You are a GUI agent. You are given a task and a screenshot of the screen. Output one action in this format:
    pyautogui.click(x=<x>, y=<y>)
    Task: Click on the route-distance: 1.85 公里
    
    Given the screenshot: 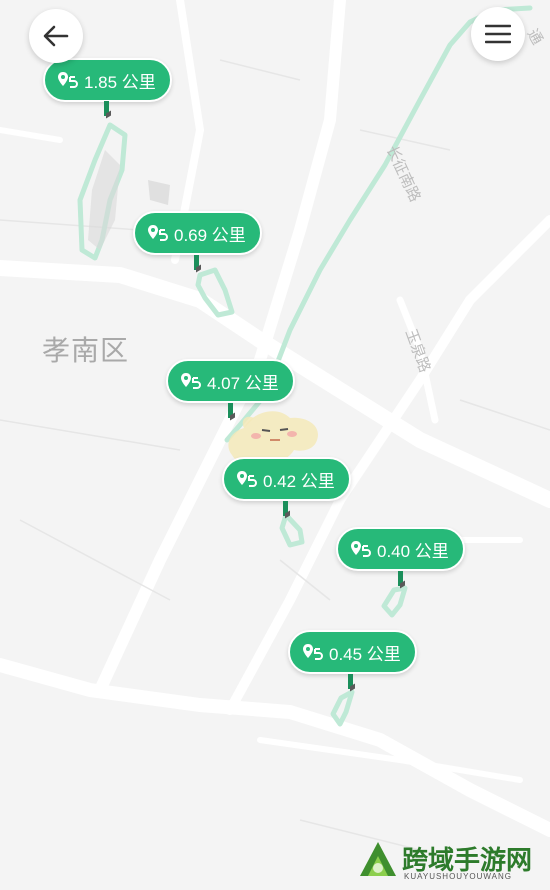 What is the action you would take?
    pyautogui.click(x=120, y=82)
    